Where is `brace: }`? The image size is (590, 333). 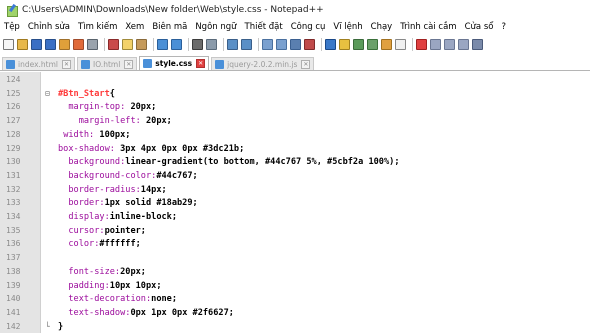 brace: } is located at coordinates (61, 326).